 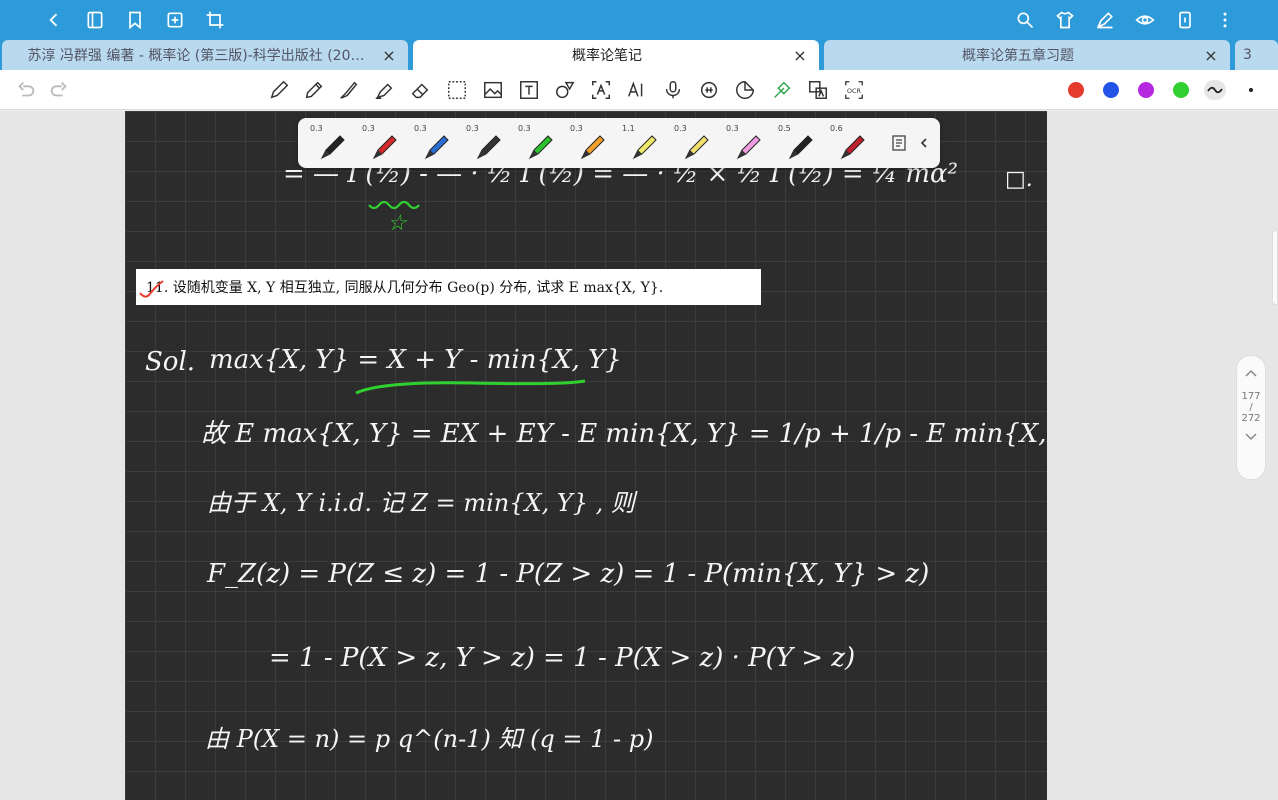 I want to click on pen-preset-5: 0.3, so click(x=539, y=143).